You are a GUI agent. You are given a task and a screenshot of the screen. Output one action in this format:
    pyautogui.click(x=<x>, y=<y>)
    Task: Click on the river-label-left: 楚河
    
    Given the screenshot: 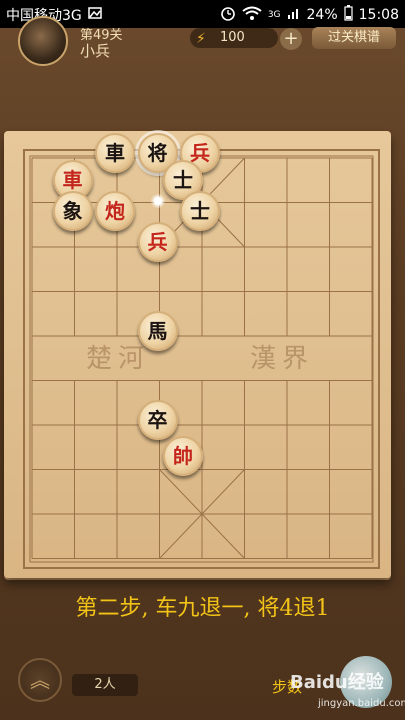 What is the action you would take?
    pyautogui.click(x=118, y=359)
    